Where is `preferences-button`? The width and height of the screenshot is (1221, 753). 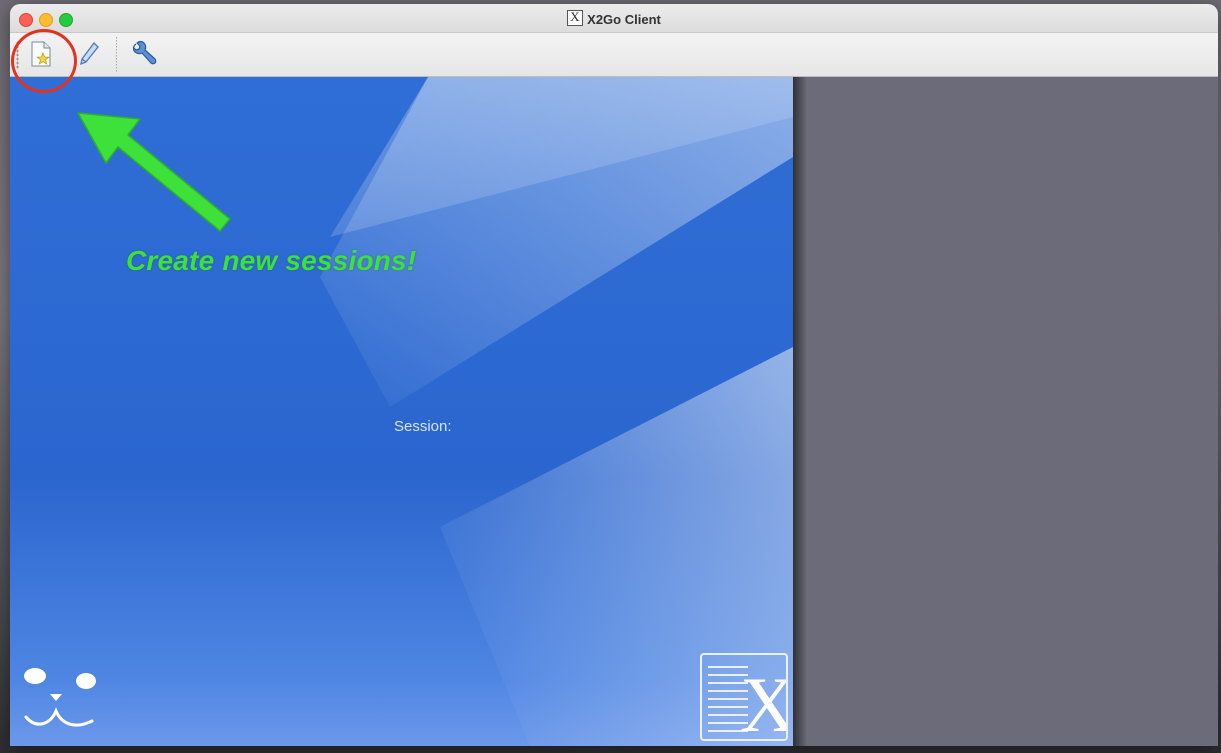 preferences-button is located at coordinates (144, 54).